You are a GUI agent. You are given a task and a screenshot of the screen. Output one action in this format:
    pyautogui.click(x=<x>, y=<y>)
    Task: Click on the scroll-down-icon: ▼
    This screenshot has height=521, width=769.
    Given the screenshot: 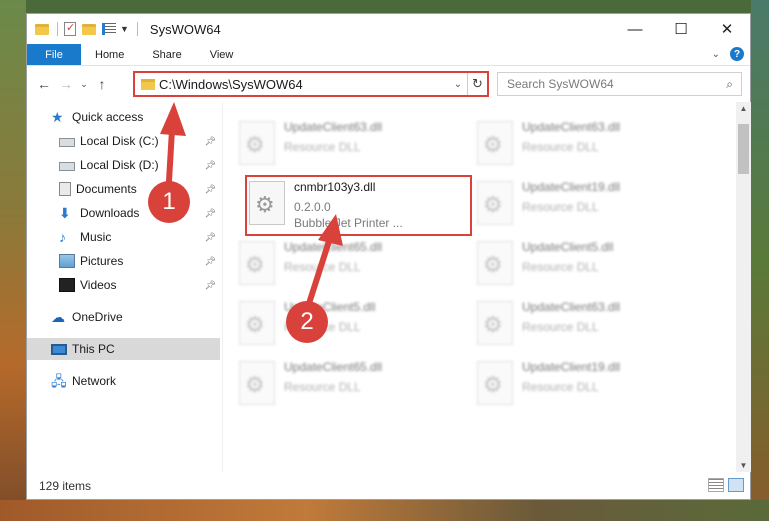 What is the action you would take?
    pyautogui.click(x=743, y=465)
    